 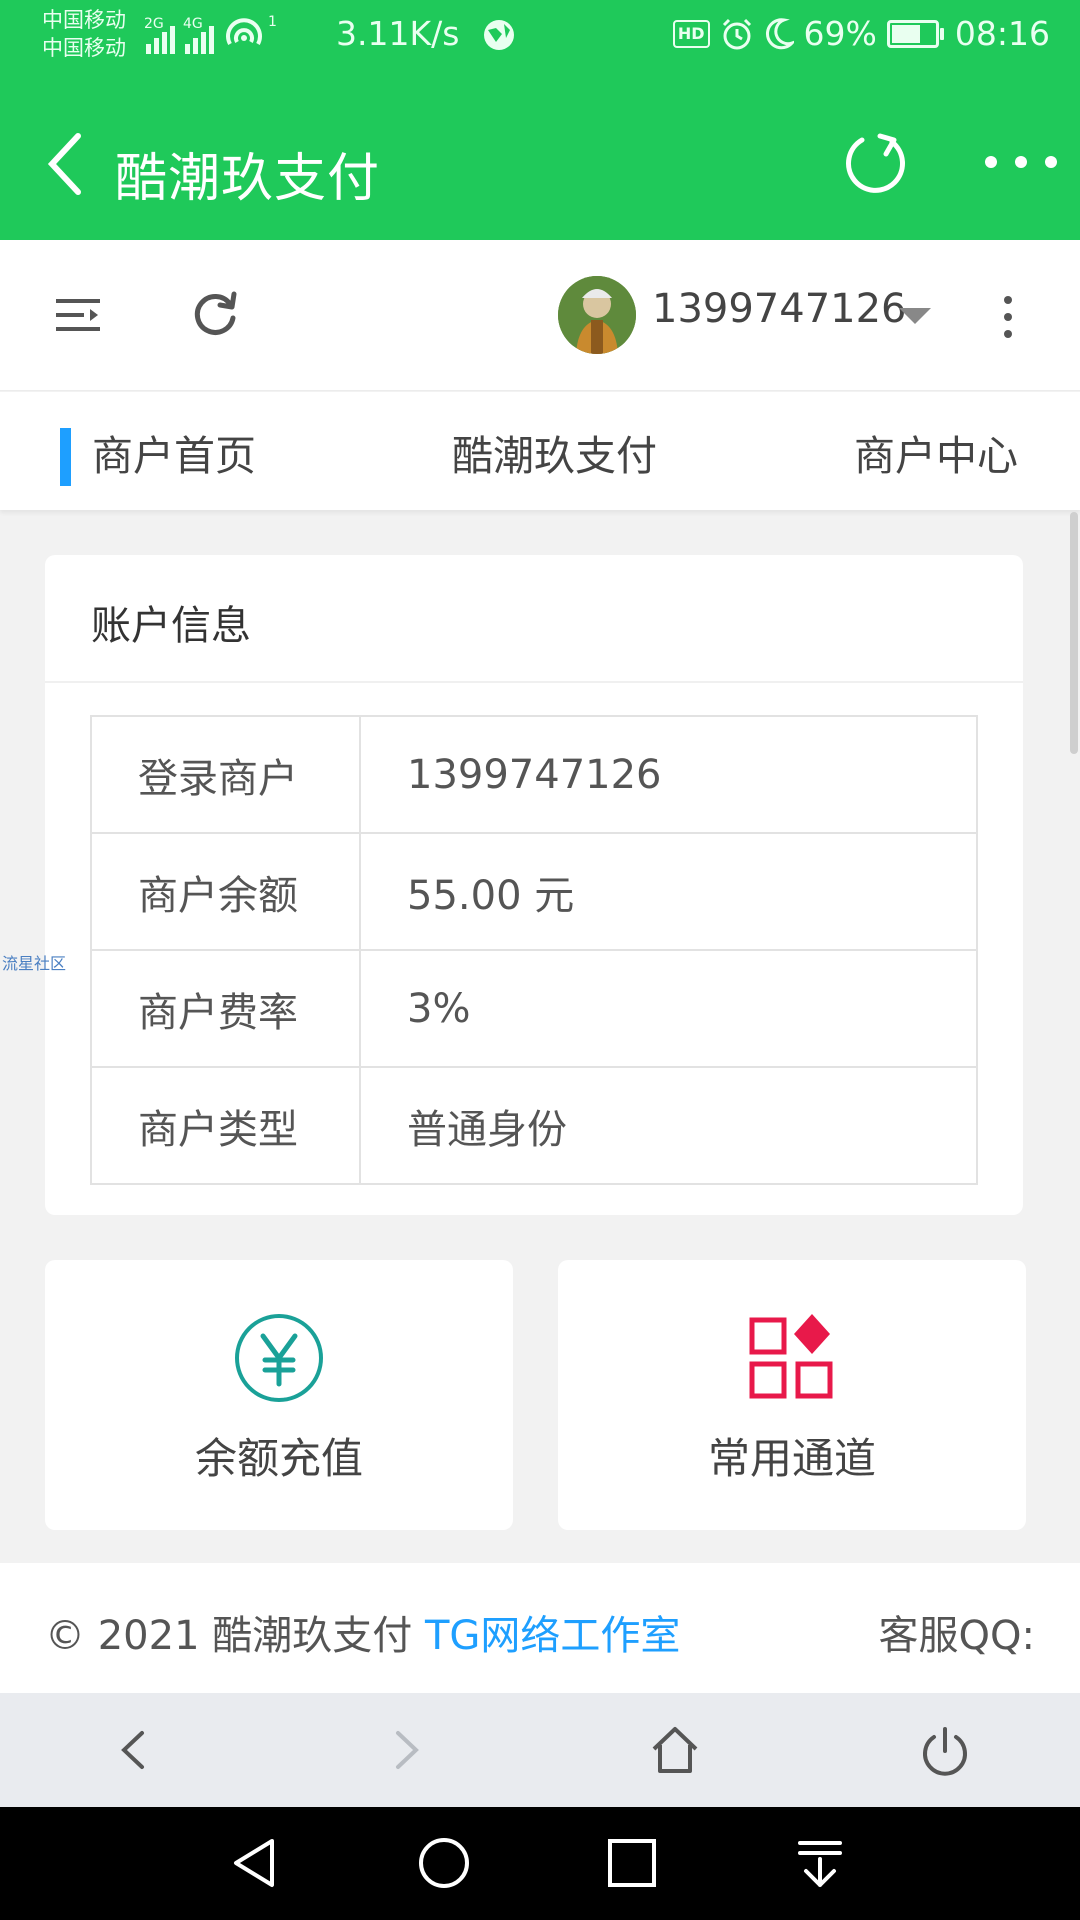 I want to click on home-icon, so click(x=675, y=1750).